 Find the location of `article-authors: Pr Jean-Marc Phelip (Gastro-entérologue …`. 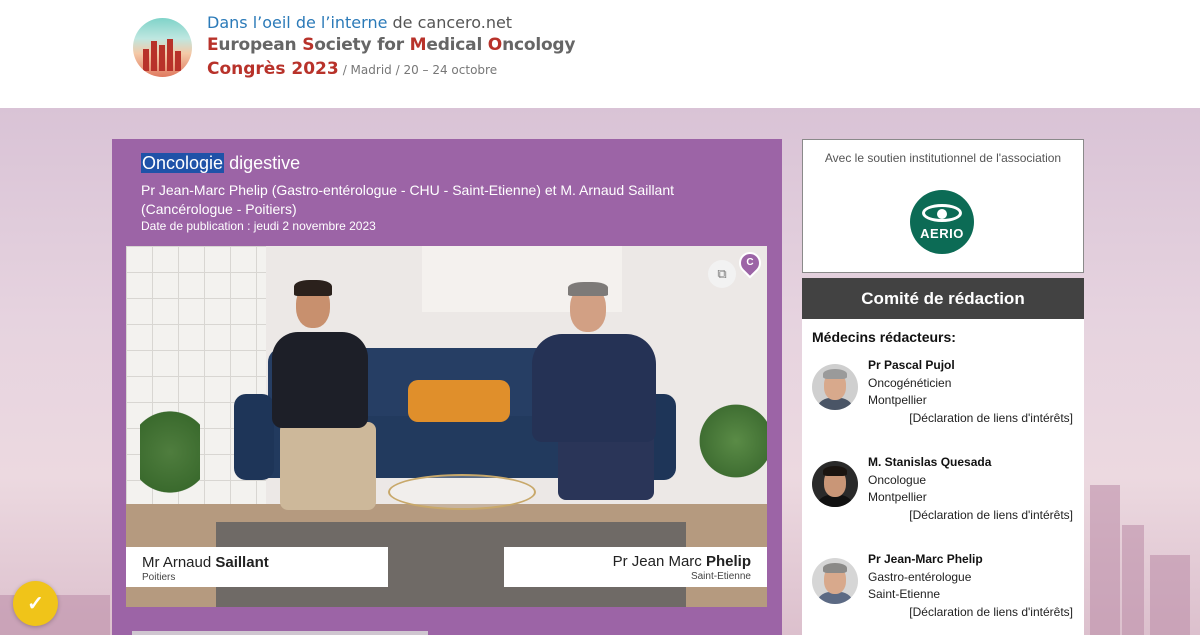

article-authors: Pr Jean-Marc Phelip (Gastro-entérologue … is located at coordinates (408, 199).